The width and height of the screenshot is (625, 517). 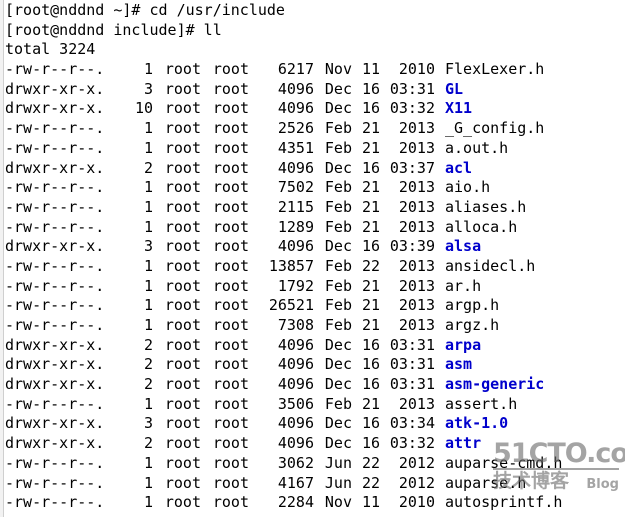 What do you see at coordinates (467, 326) in the screenshot?
I see `listing-file-name: argz.h` at bounding box center [467, 326].